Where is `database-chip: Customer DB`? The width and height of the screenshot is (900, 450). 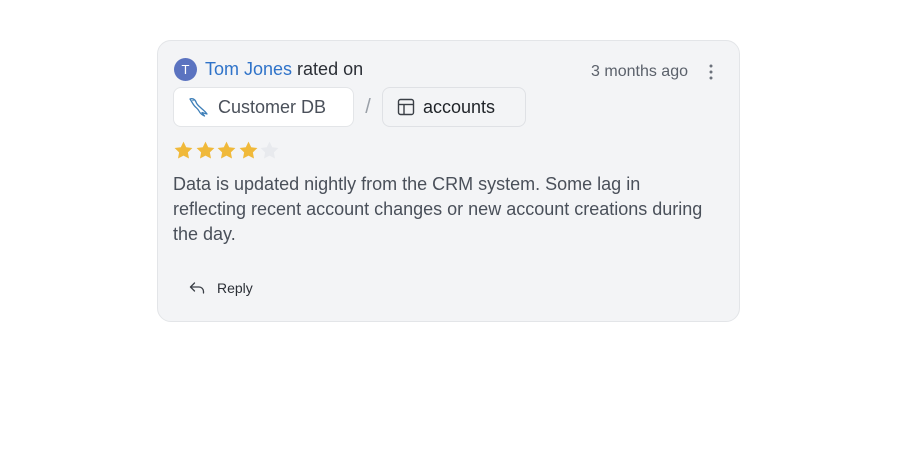 database-chip: Customer DB is located at coordinates (263, 107).